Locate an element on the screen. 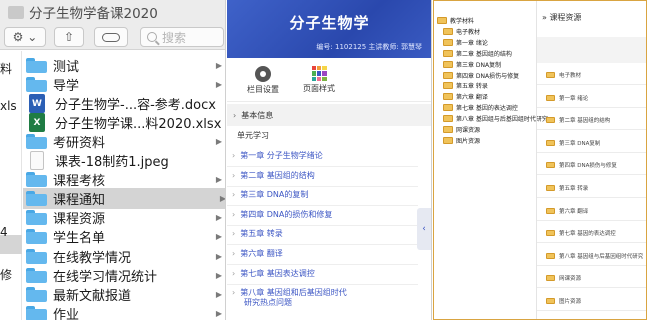 The height and width of the screenshot is (320, 647). file-list-item: 在线教学情况 ▶ is located at coordinates (124, 256).